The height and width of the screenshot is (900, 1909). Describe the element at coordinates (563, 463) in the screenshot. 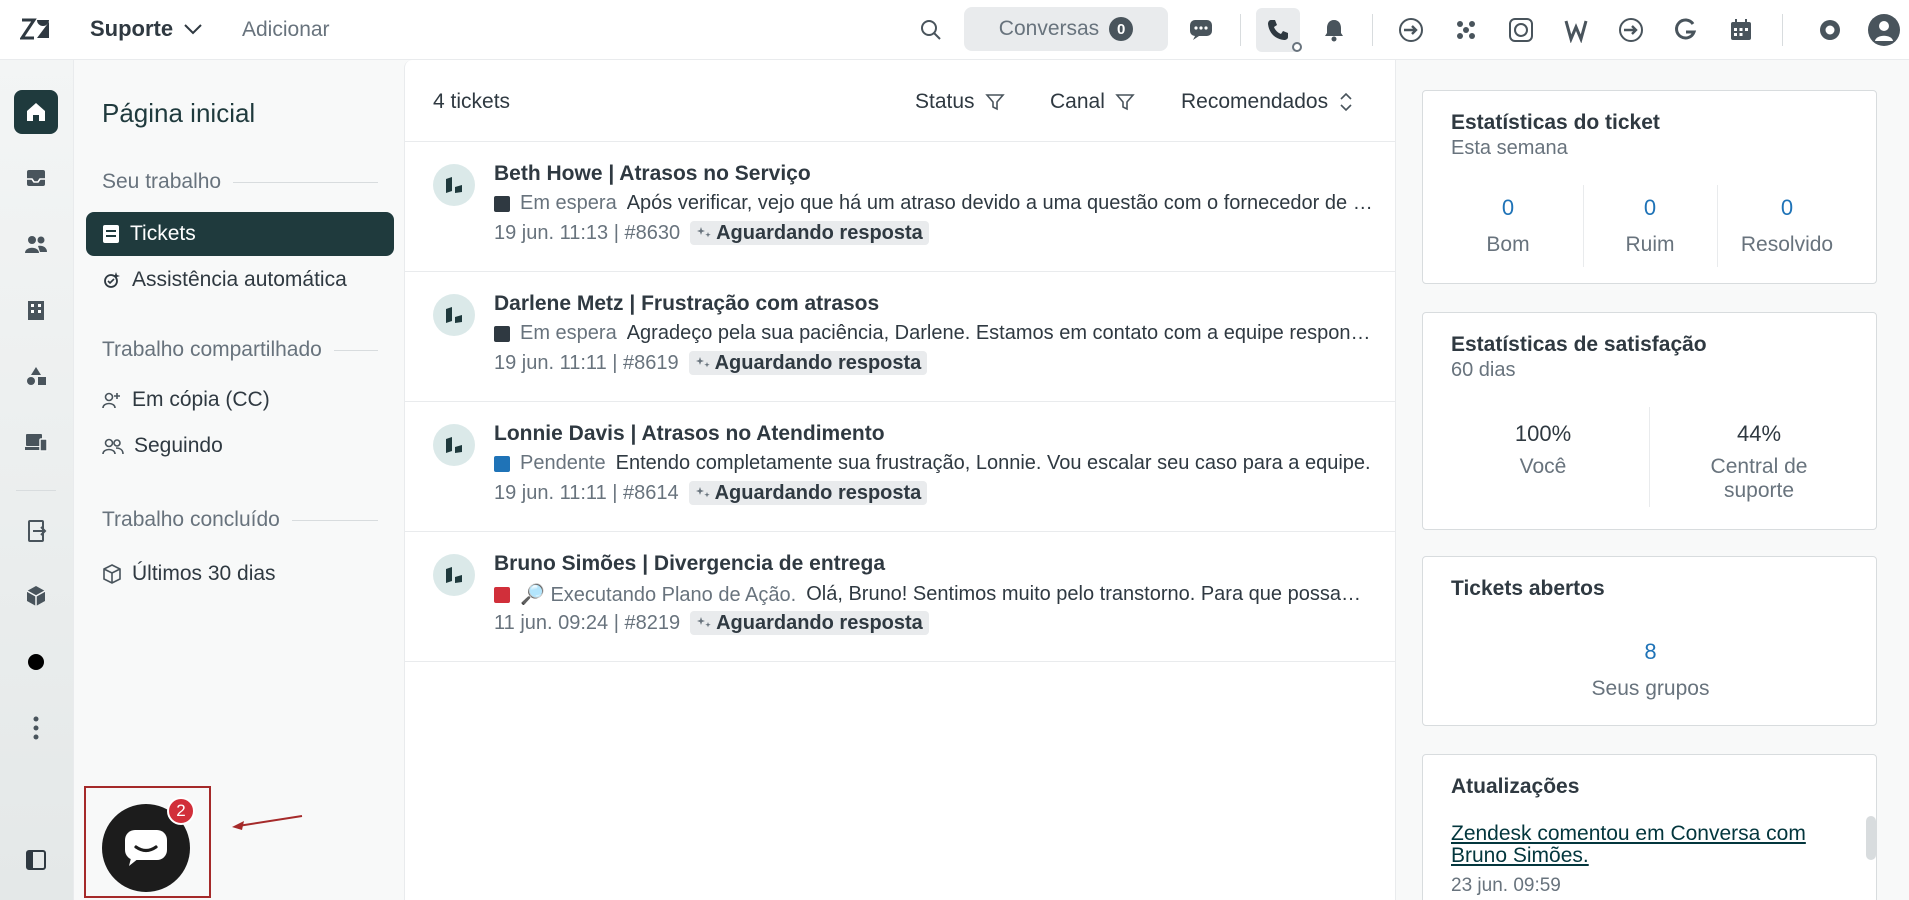

I see `ticket-status: Pendente` at that location.